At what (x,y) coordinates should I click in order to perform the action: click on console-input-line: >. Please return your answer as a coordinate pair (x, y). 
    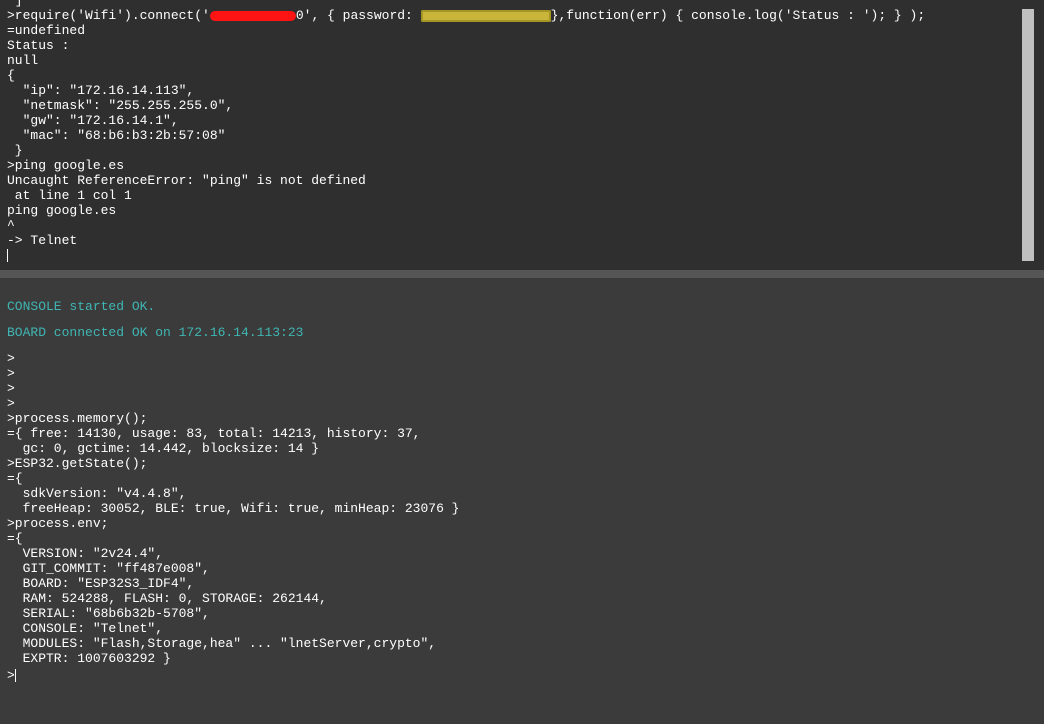
    Looking at the image, I should click on (513, 675).